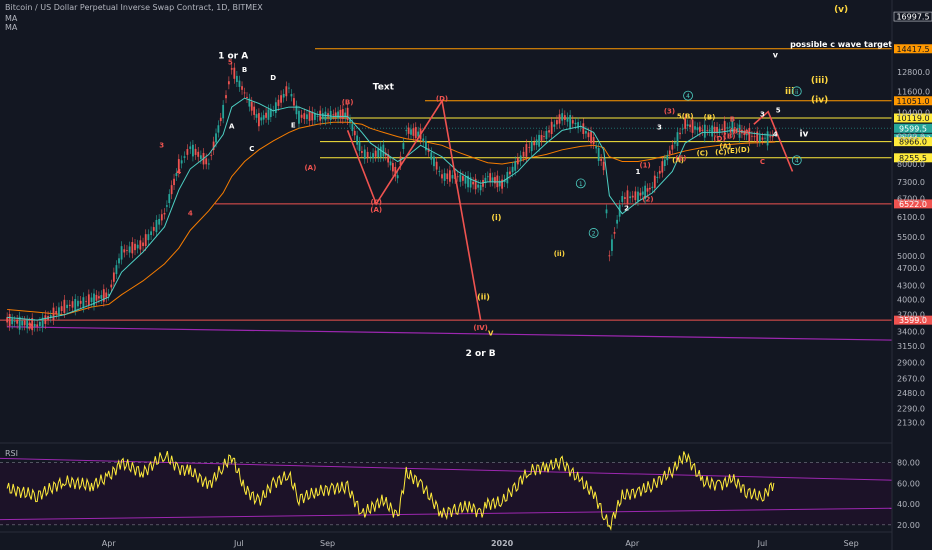  What do you see at coordinates (851, 543) in the screenshot?
I see `x-tick-label: Sep` at bounding box center [851, 543].